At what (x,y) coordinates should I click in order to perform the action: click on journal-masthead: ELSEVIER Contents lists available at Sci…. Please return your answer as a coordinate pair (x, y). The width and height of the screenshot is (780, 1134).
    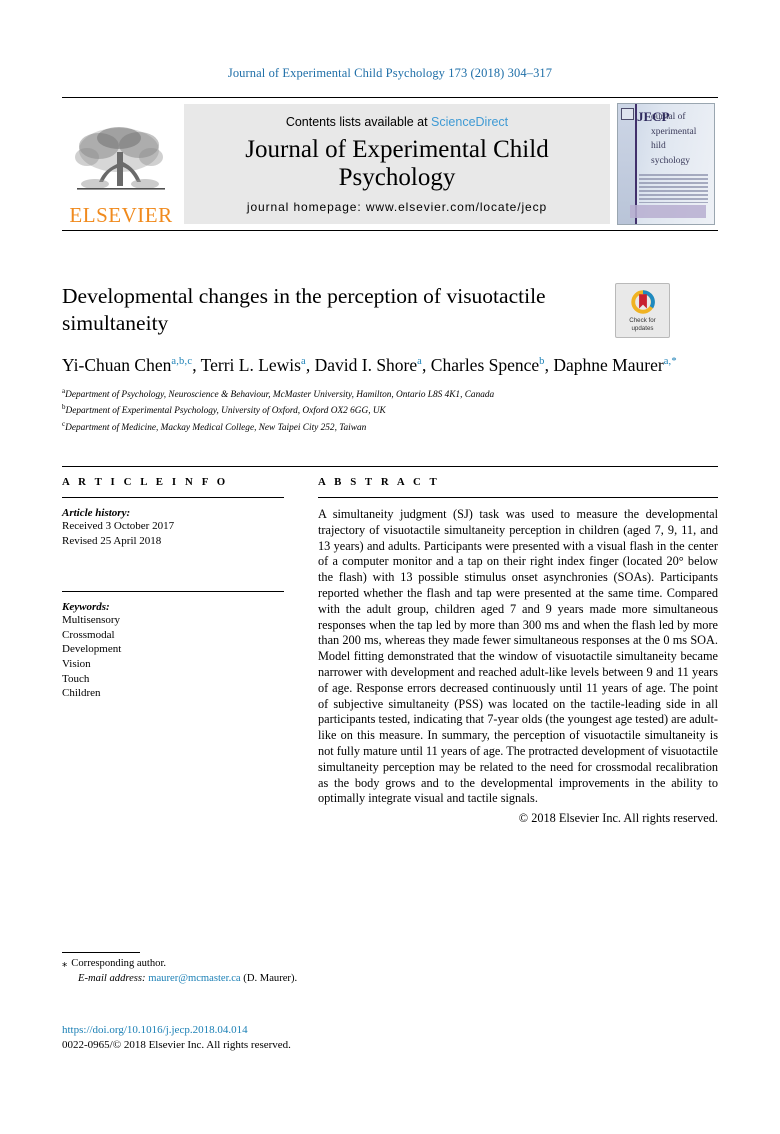
    Looking at the image, I should click on (390, 164).